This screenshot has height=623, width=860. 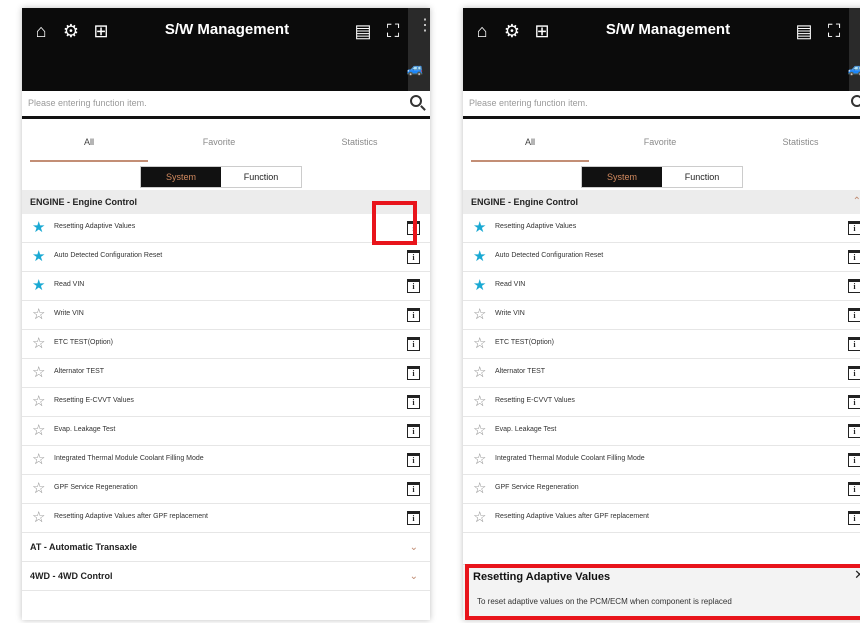 What do you see at coordinates (226, 547) in the screenshot?
I see `section-header-at: AT - Automatic Transaxle ⌄` at bounding box center [226, 547].